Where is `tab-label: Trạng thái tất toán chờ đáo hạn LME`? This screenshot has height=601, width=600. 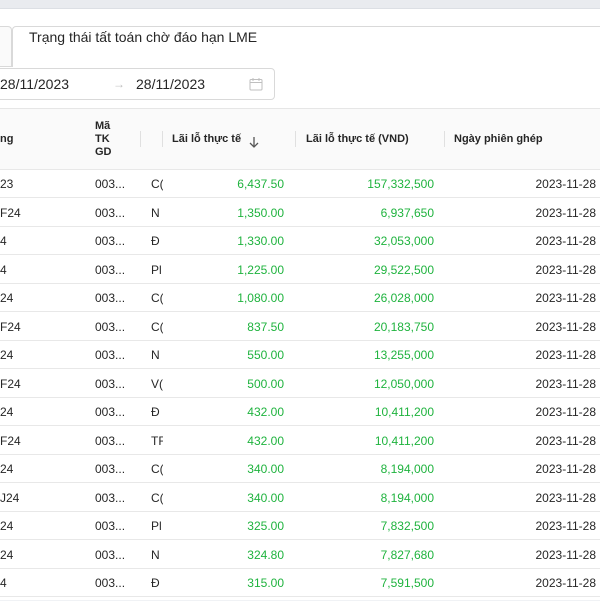
tab-label: Trạng thái tất toán chờ đáo hạn LME is located at coordinates (143, 37).